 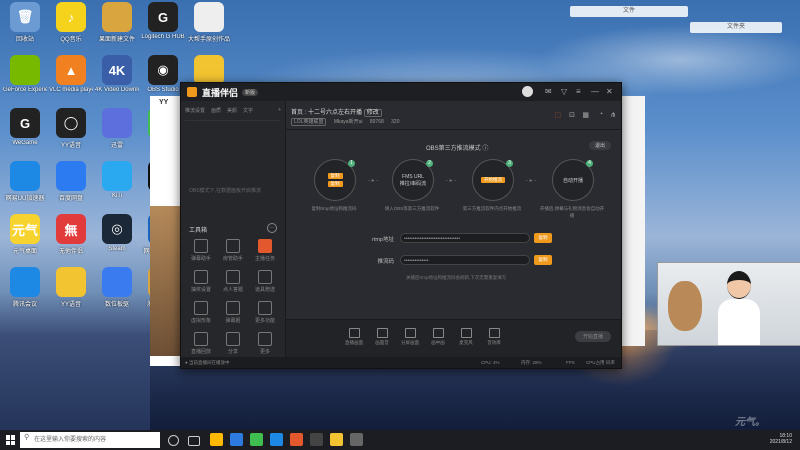 I want to click on desktop-icon: YY语音, so click(x=71, y=287).